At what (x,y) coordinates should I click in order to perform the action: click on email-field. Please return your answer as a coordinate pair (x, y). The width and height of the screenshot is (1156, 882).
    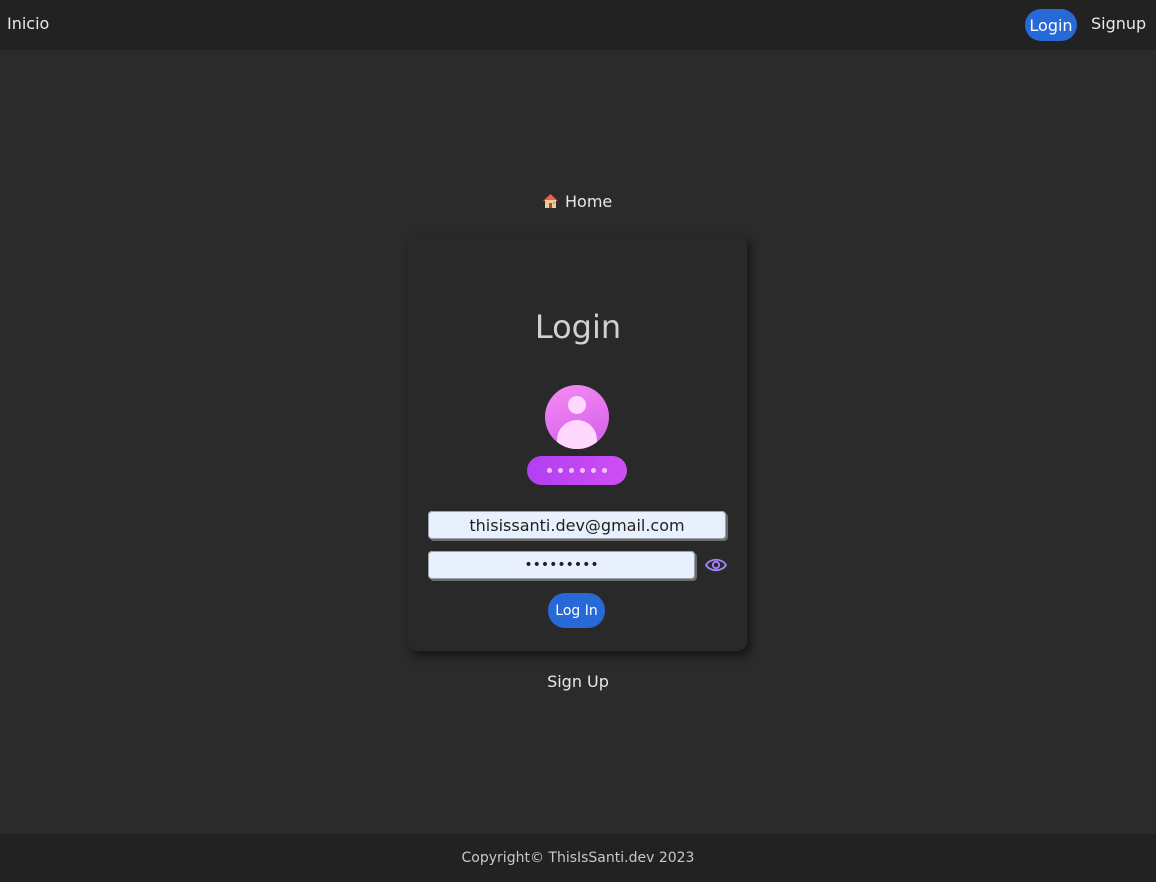
    Looking at the image, I should click on (577, 525).